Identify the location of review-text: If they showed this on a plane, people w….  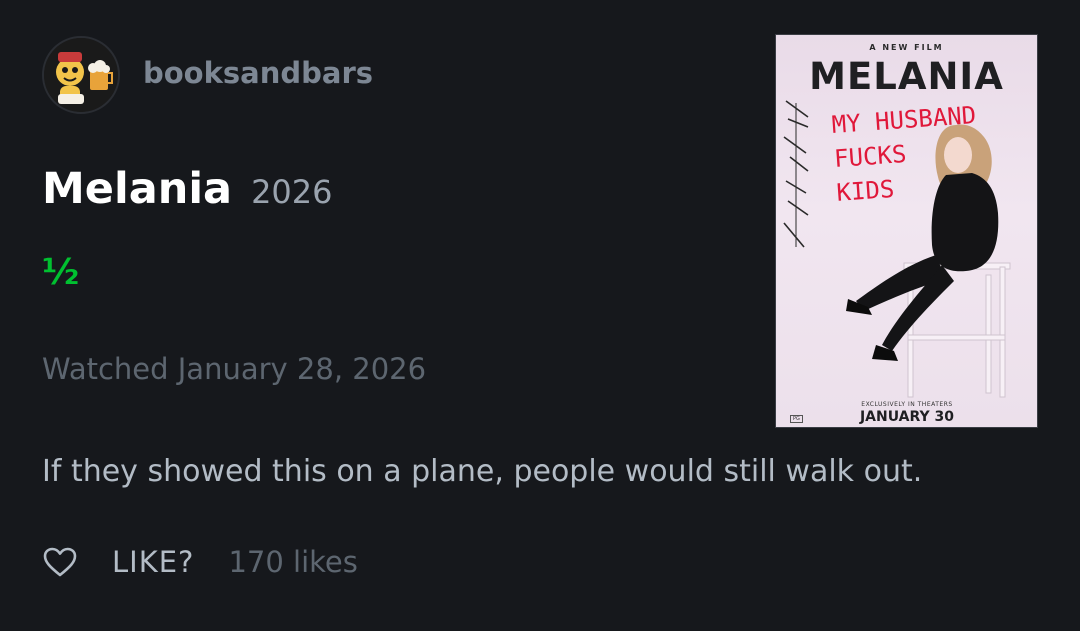
(482, 471).